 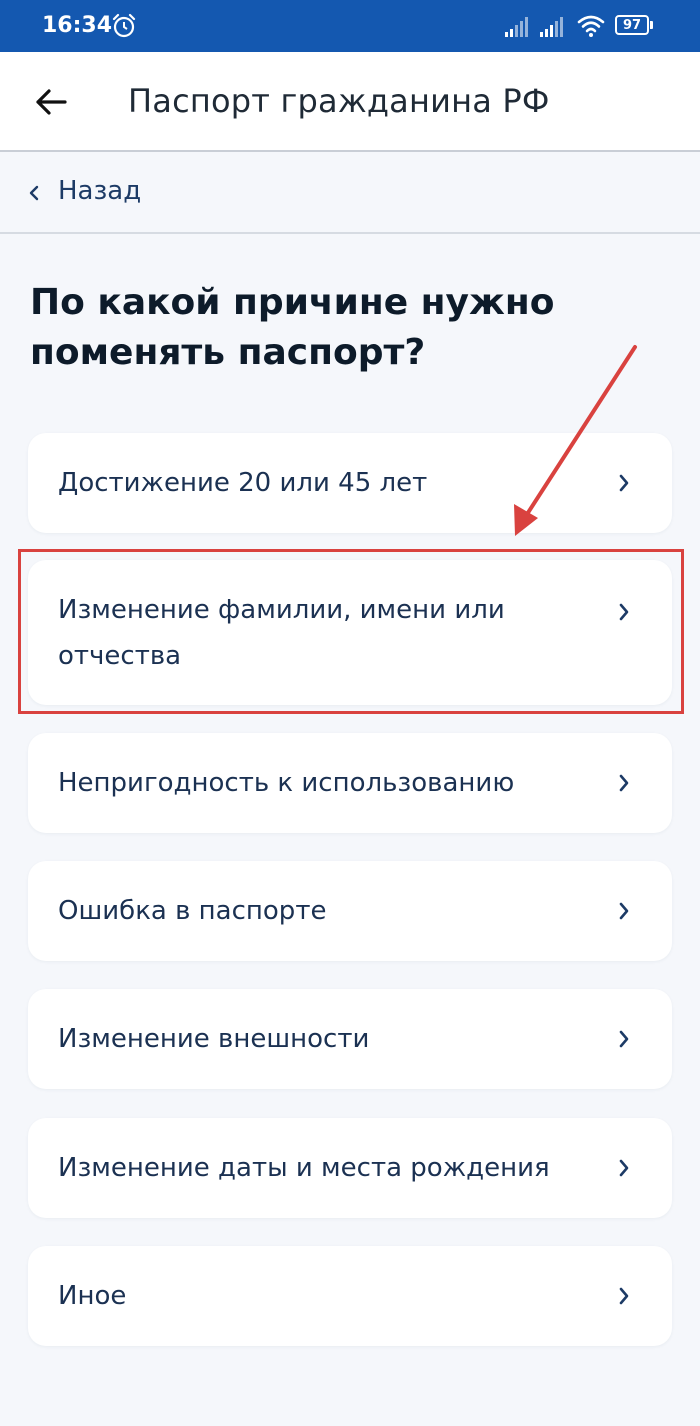 I want to click on arrow-left-icon, so click(x=51, y=102).